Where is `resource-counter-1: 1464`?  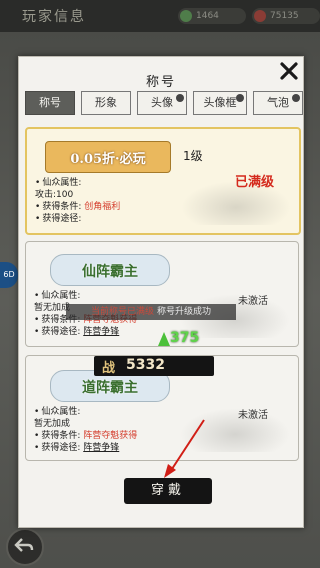
resource-counter-1: 1464 is located at coordinates (212, 16).